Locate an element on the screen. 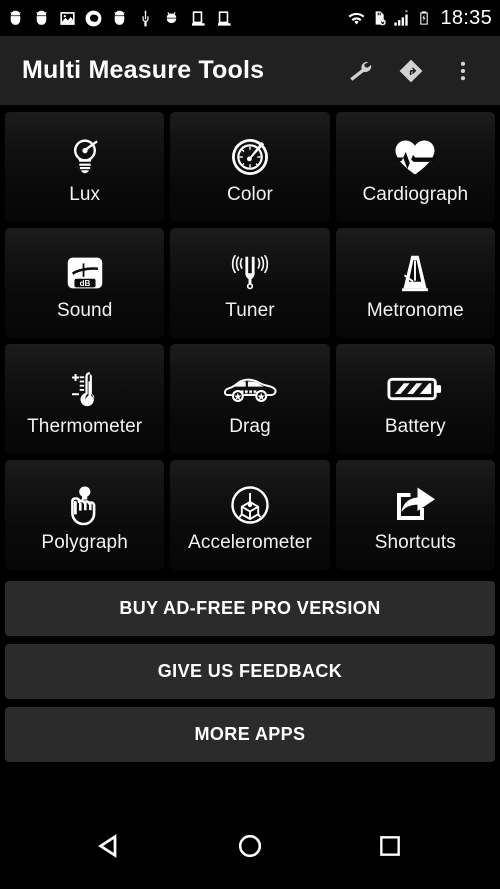 The image size is (500, 889). battery-icon is located at coordinates (415, 389).